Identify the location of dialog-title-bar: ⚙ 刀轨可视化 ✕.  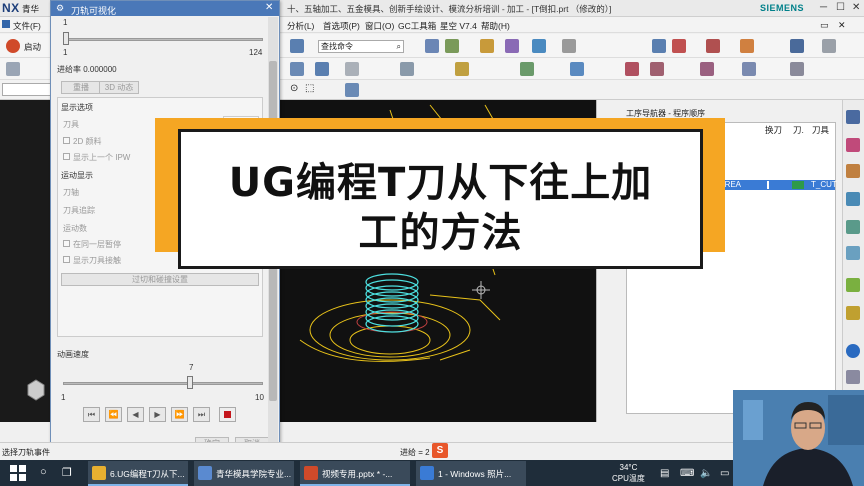
(165, 8).